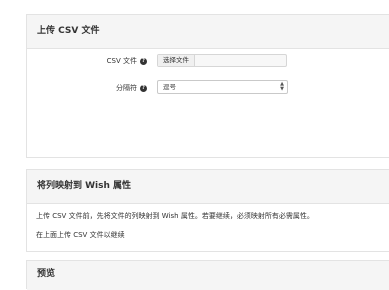  Describe the element at coordinates (282, 86) in the screenshot. I see `select-arrows-icon: ▲ ▼` at that location.